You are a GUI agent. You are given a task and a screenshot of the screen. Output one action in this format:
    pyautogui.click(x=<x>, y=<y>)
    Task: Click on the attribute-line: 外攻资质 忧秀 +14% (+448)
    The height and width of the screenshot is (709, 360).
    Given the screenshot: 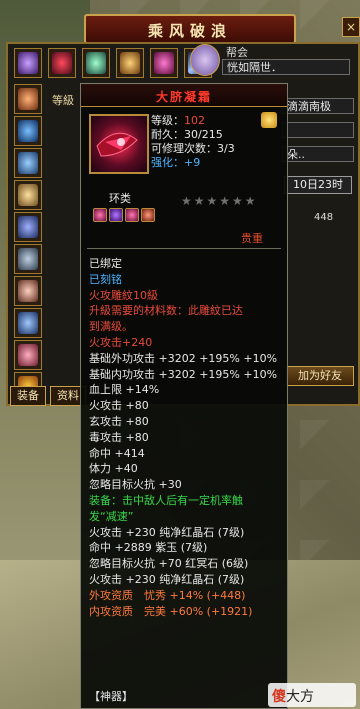 What is the action you would take?
    pyautogui.click(x=167, y=595)
    